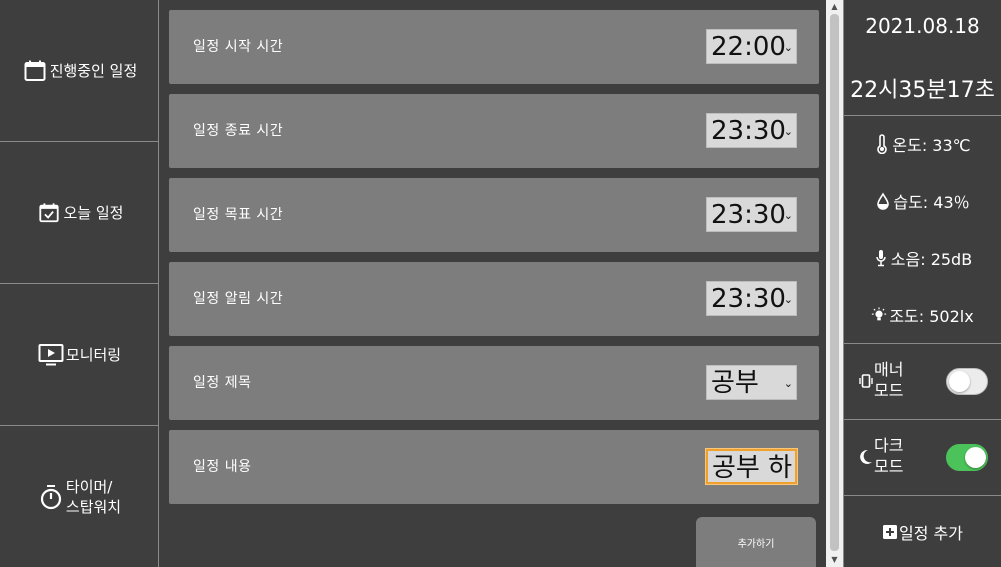 Image resolution: width=1001 pixels, height=567 pixels. What do you see at coordinates (834, 7) in the screenshot?
I see `scroll-up-icon: ▲` at bounding box center [834, 7].